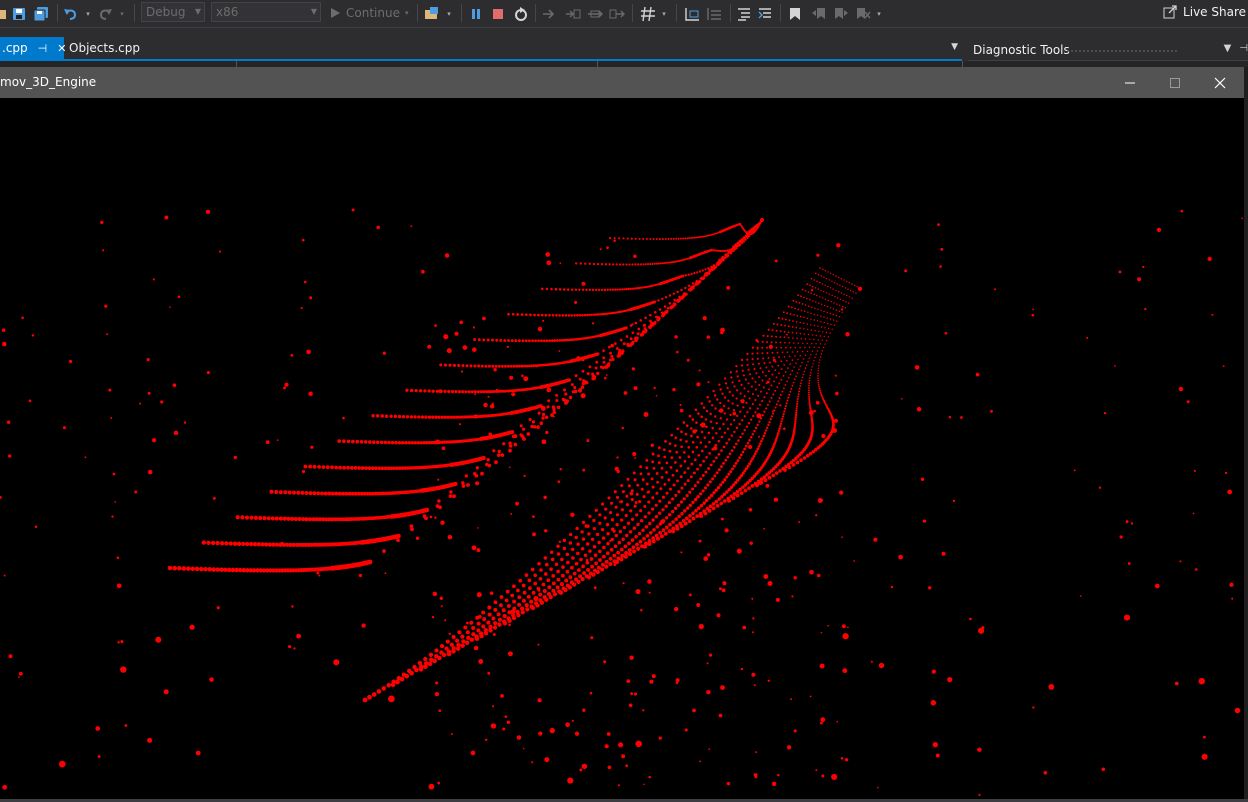 This screenshot has width=1248, height=802. I want to click on open-folder-icon, so click(4, 13).